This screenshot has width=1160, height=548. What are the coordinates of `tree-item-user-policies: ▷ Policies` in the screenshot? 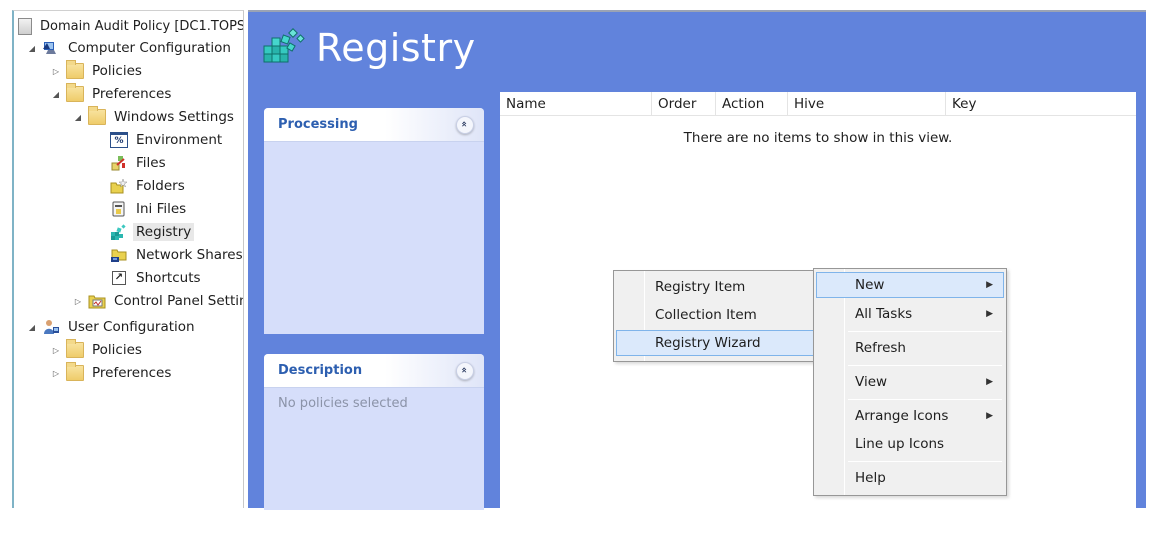 It's located at (97, 350).